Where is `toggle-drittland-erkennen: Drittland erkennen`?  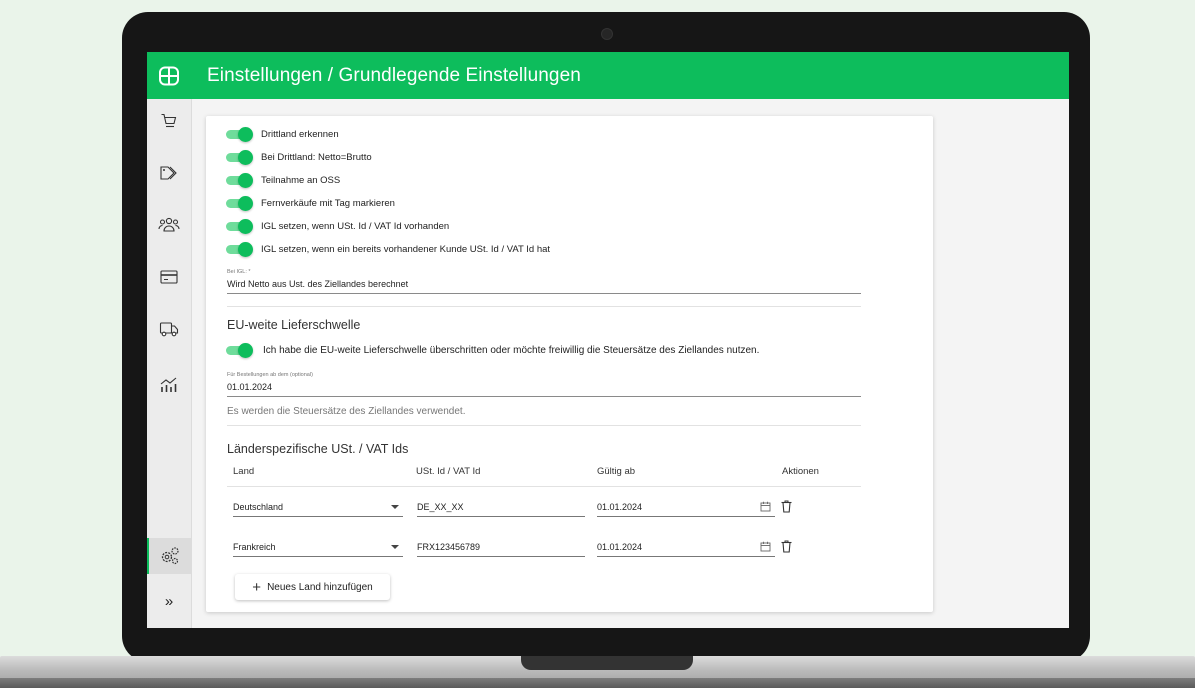 toggle-drittland-erkennen: Drittland erkennen is located at coordinates (282, 134).